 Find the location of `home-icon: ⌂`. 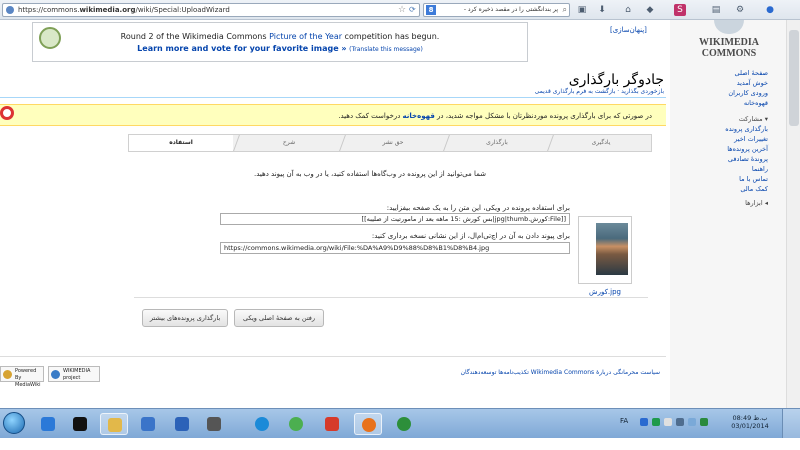

home-icon: ⌂ is located at coordinates (628, 10).